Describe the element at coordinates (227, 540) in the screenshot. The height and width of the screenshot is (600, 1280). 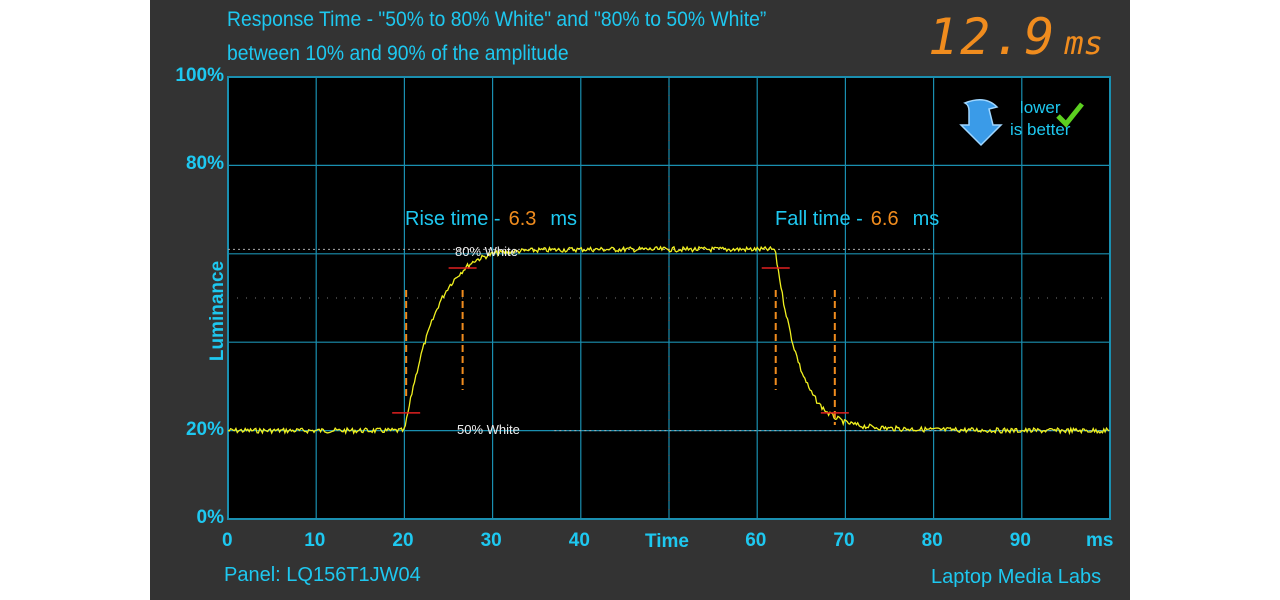
I see `x-tick-label: 0` at that location.